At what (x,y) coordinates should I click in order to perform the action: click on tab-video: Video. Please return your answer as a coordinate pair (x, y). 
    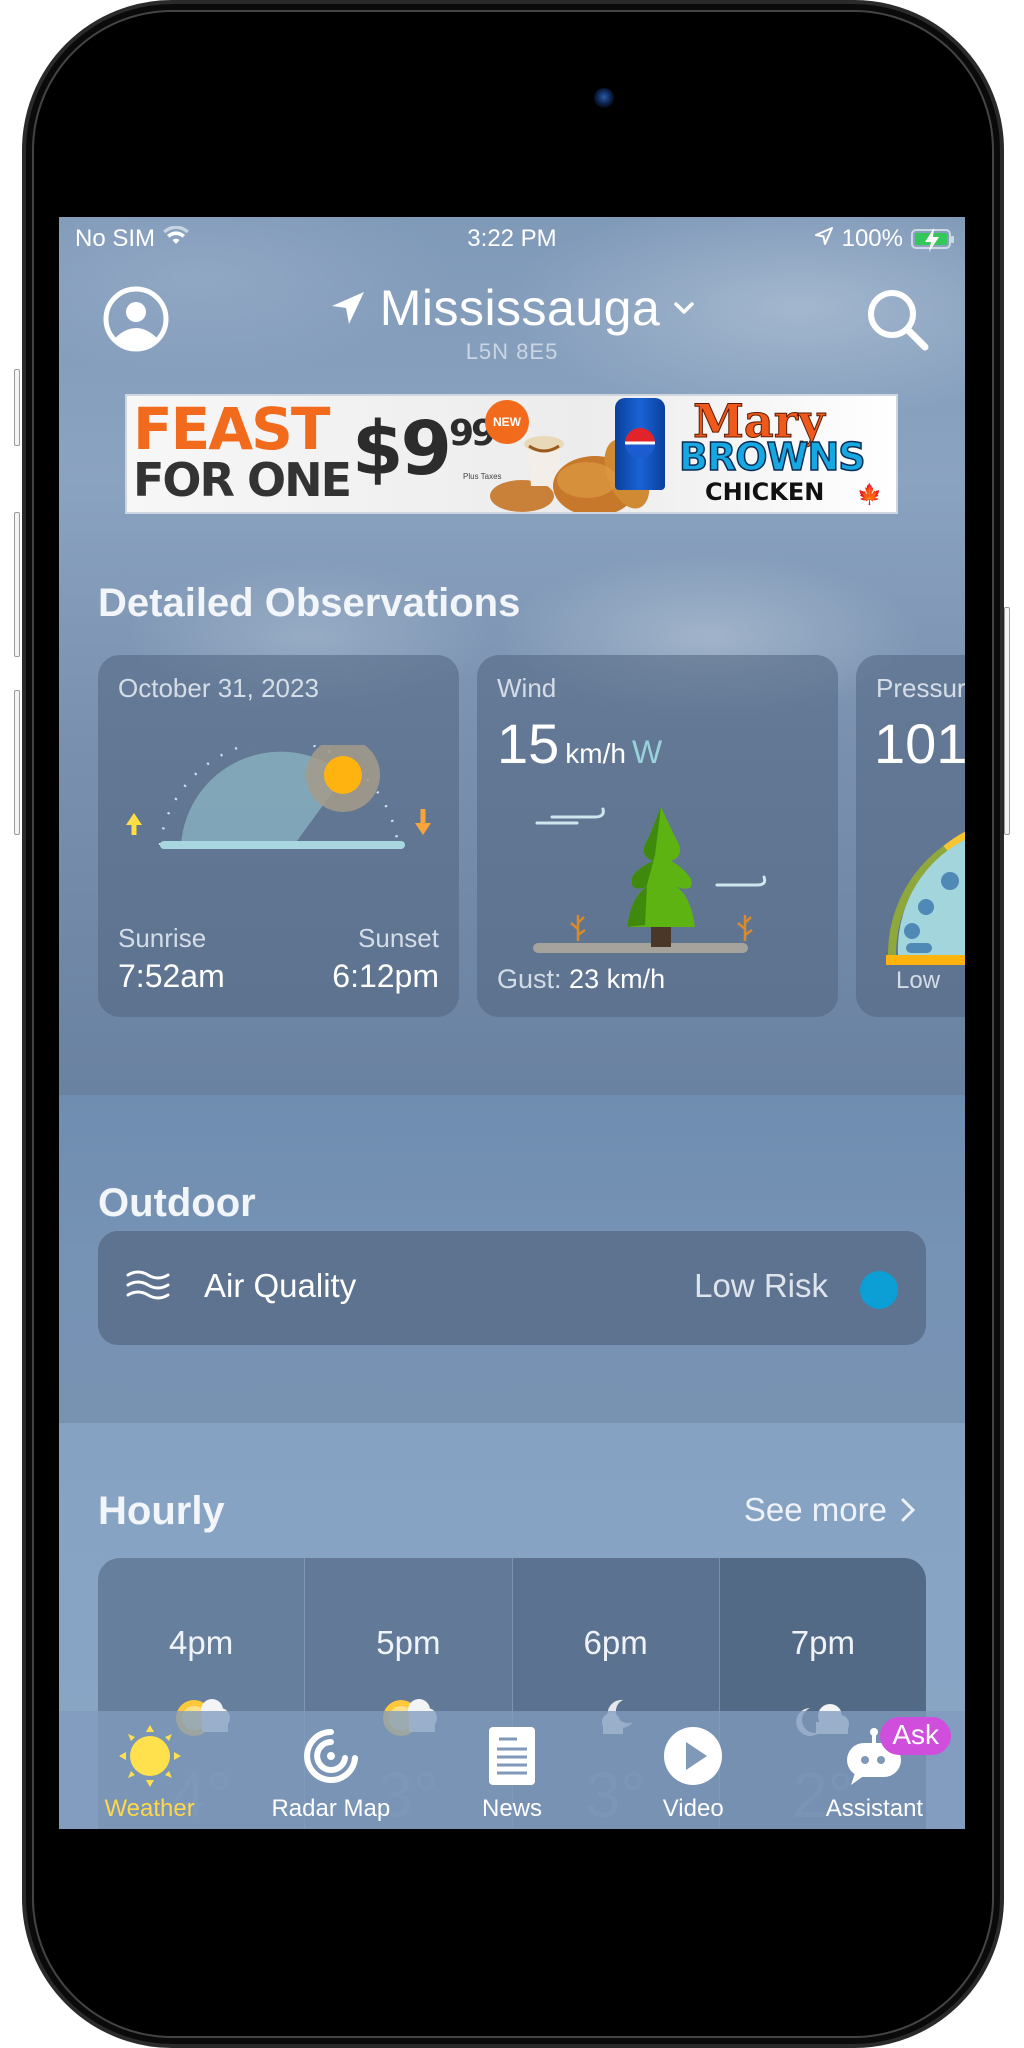
    Looking at the image, I should click on (693, 1770).